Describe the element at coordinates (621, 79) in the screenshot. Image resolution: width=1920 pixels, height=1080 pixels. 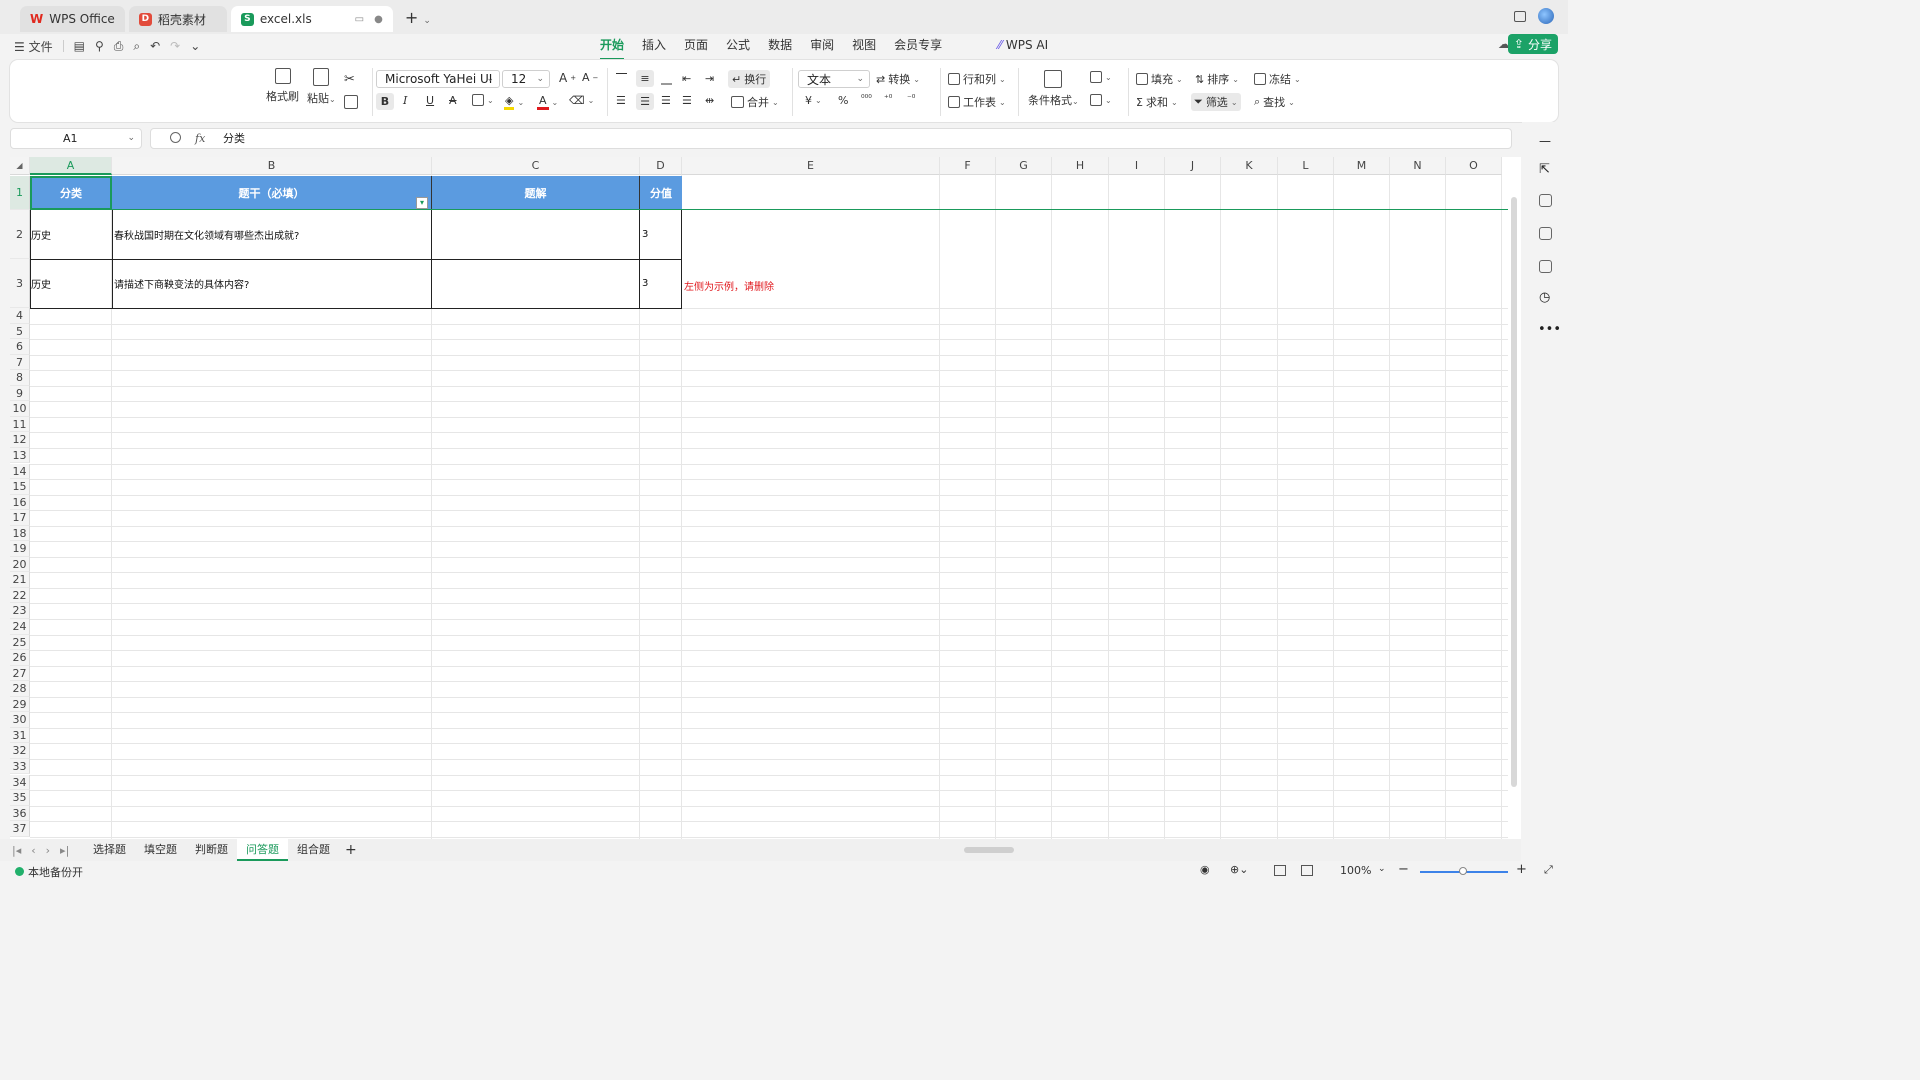
I see `align-top-button: ⎺` at that location.